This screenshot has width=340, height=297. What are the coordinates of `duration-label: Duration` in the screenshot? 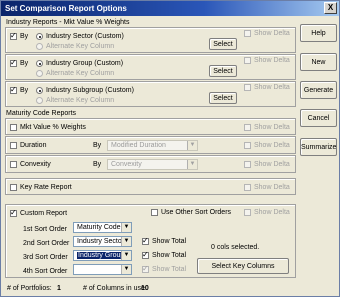 It's located at (33, 145).